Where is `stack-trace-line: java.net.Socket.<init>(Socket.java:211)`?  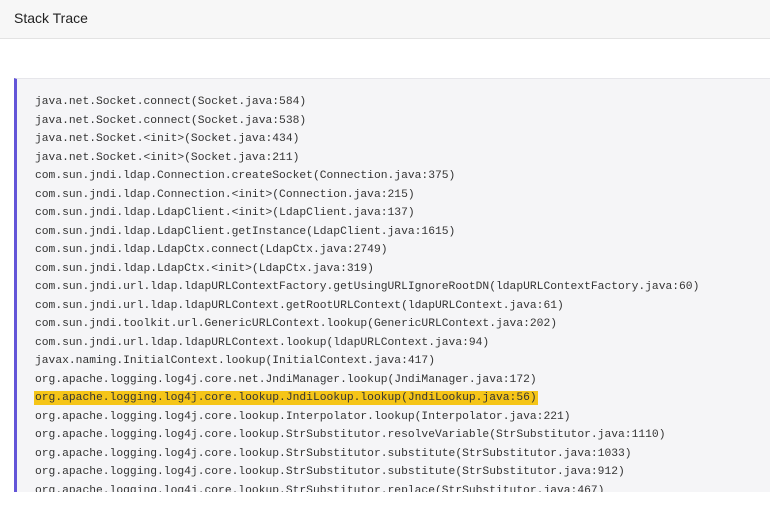
stack-trace-line: java.net.Socket.<init>(Socket.java:211) is located at coordinates (367, 158).